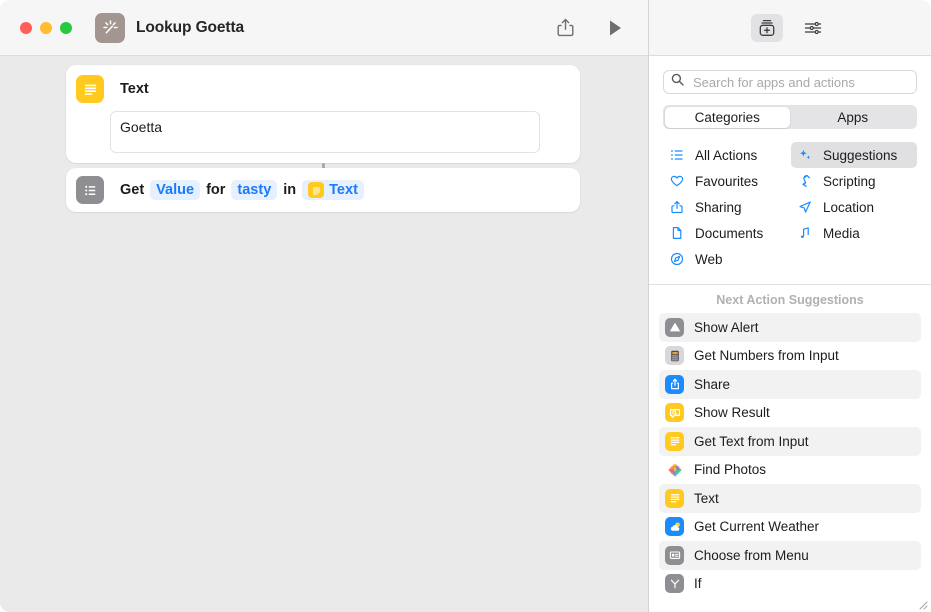  What do you see at coordinates (805, 181) in the screenshot?
I see `script-icon` at bounding box center [805, 181].